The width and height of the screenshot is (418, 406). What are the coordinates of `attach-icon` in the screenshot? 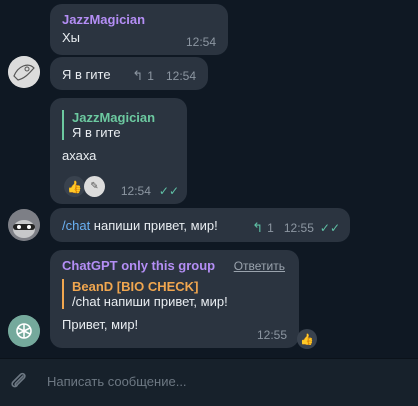 It's located at (19, 382).